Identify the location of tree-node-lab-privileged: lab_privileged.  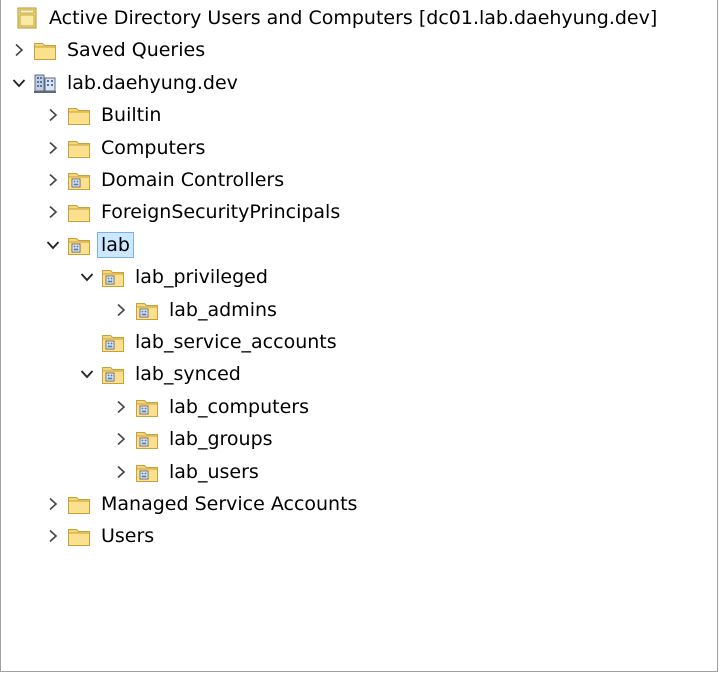
(398, 277).